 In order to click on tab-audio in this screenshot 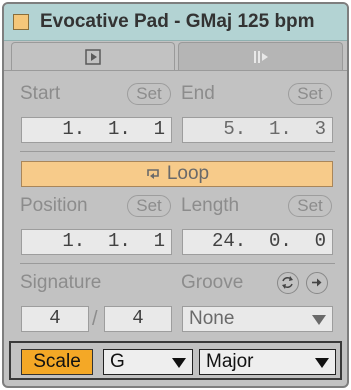, I will do `click(260, 56)`.